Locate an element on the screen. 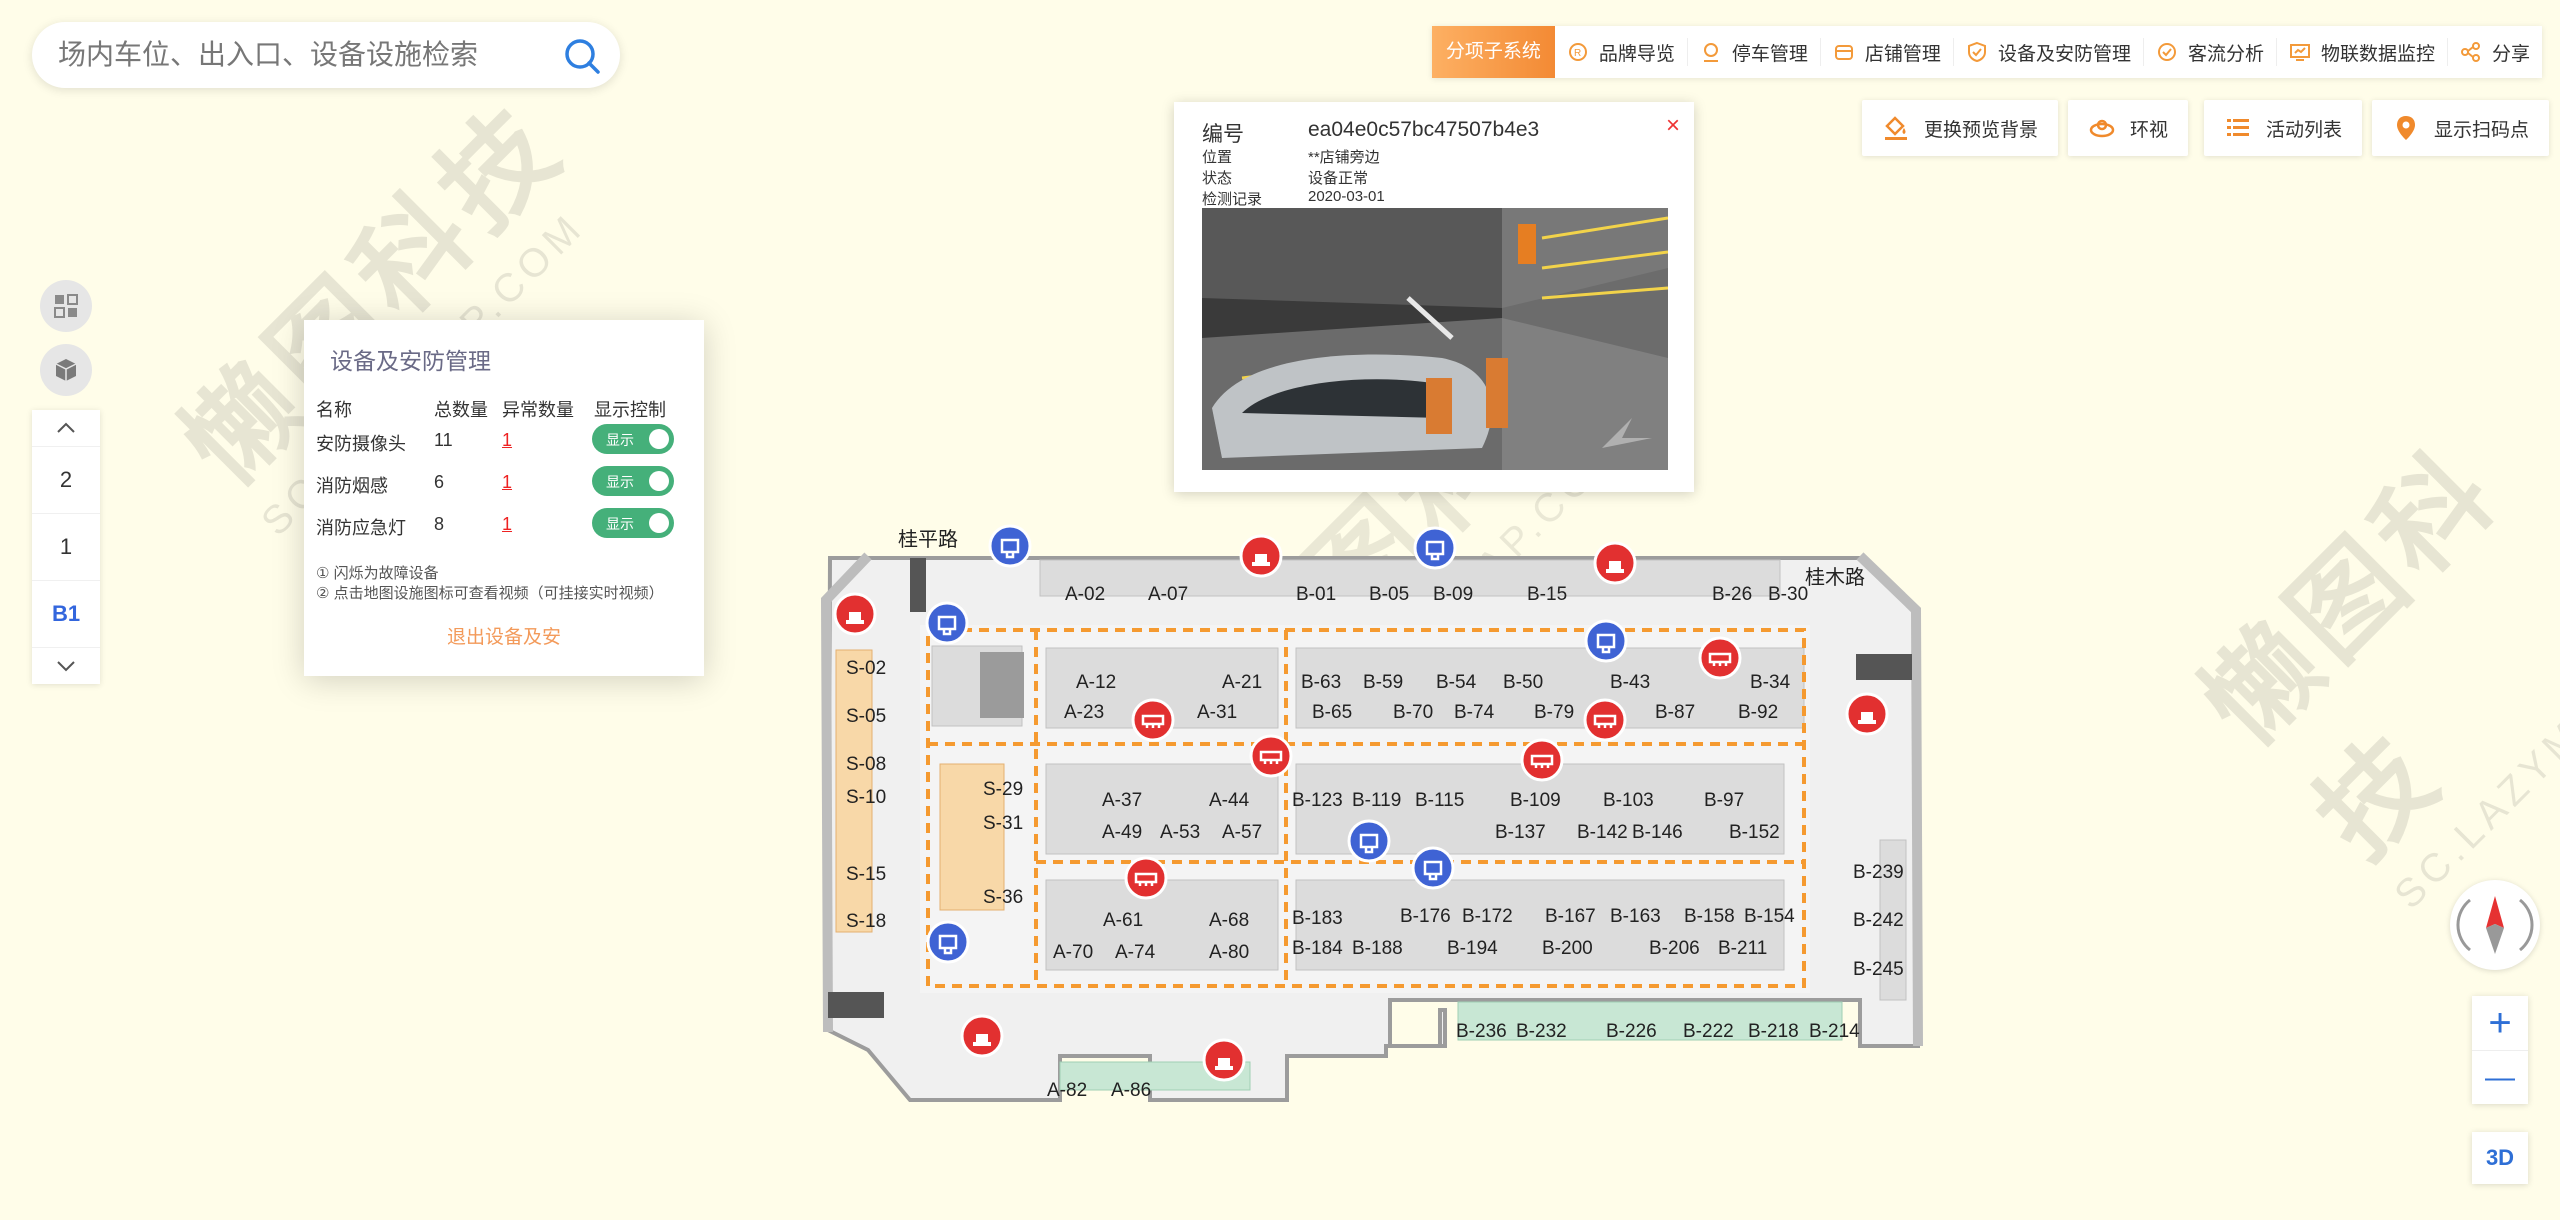 This screenshot has width=2560, height=1220. slot-label: A-02 is located at coordinates (1085, 594).